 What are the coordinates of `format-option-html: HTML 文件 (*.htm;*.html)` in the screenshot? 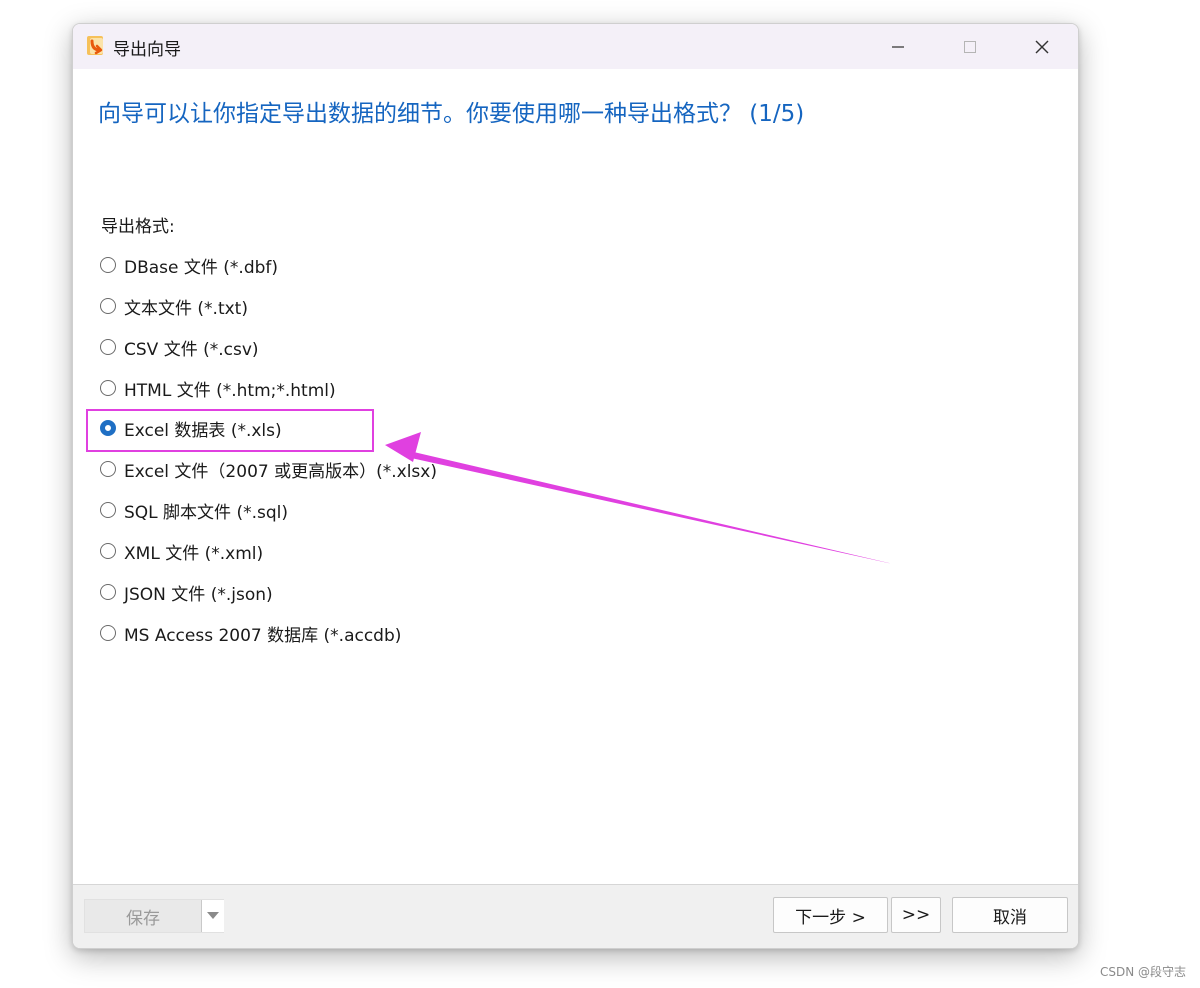 It's located at (218, 388).